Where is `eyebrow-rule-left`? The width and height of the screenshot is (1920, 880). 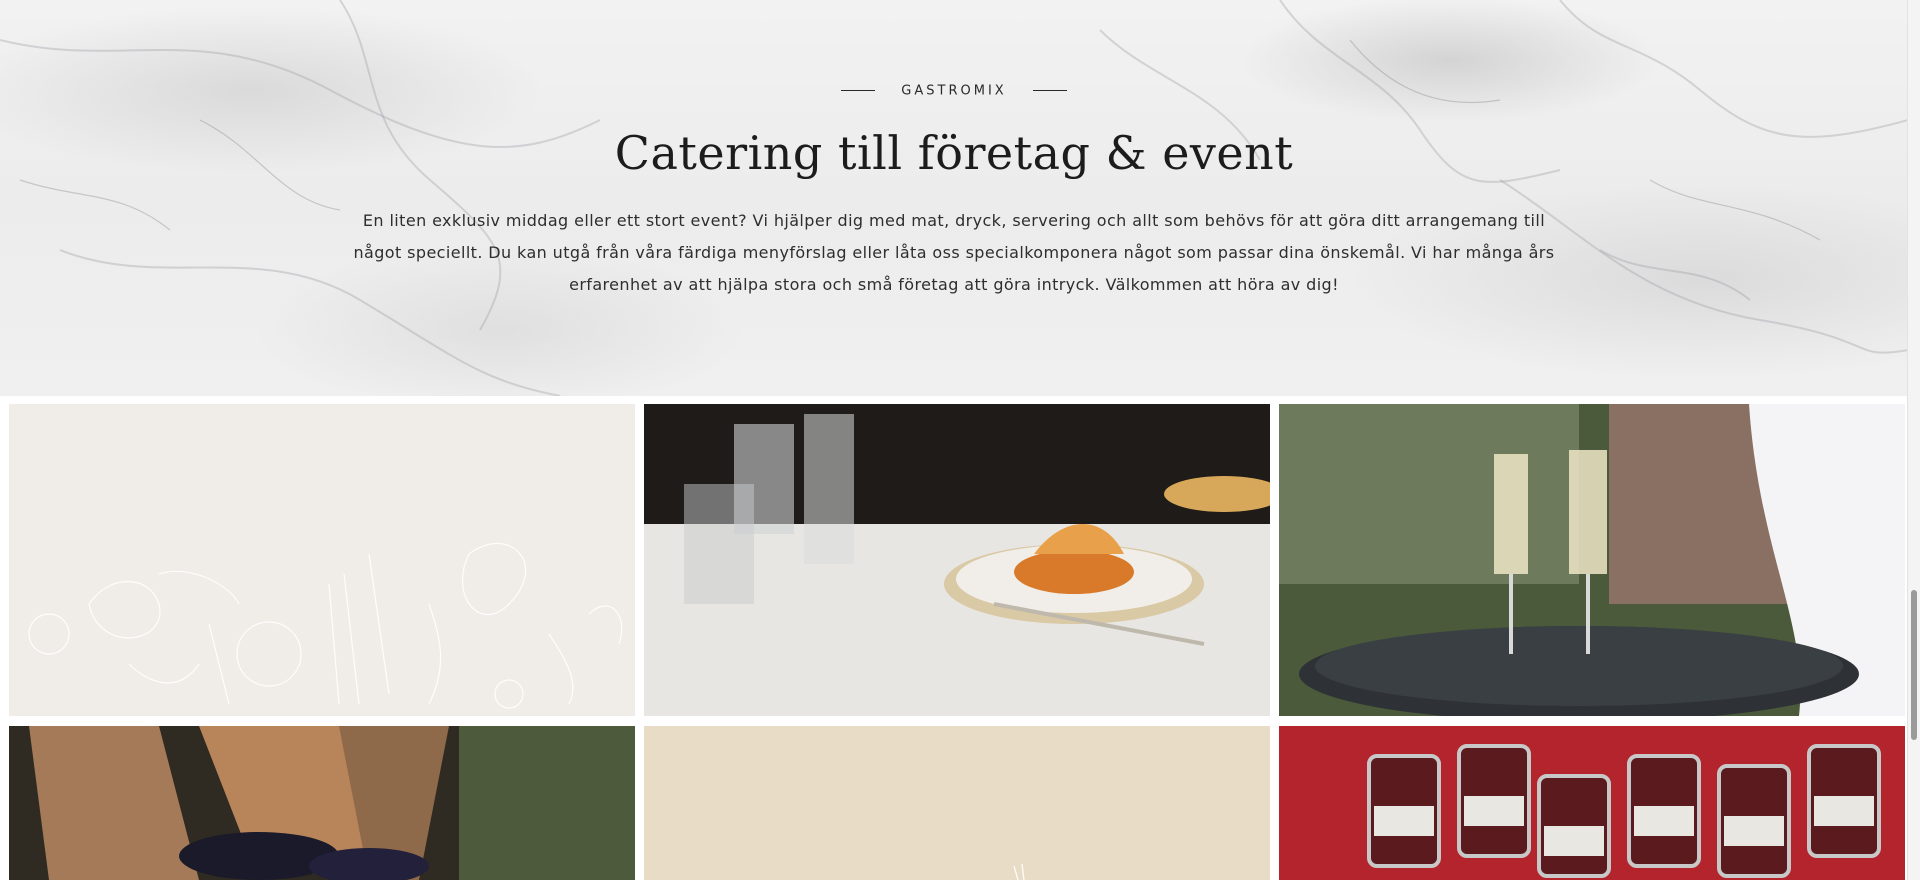 eyebrow-rule-left is located at coordinates (857, 91).